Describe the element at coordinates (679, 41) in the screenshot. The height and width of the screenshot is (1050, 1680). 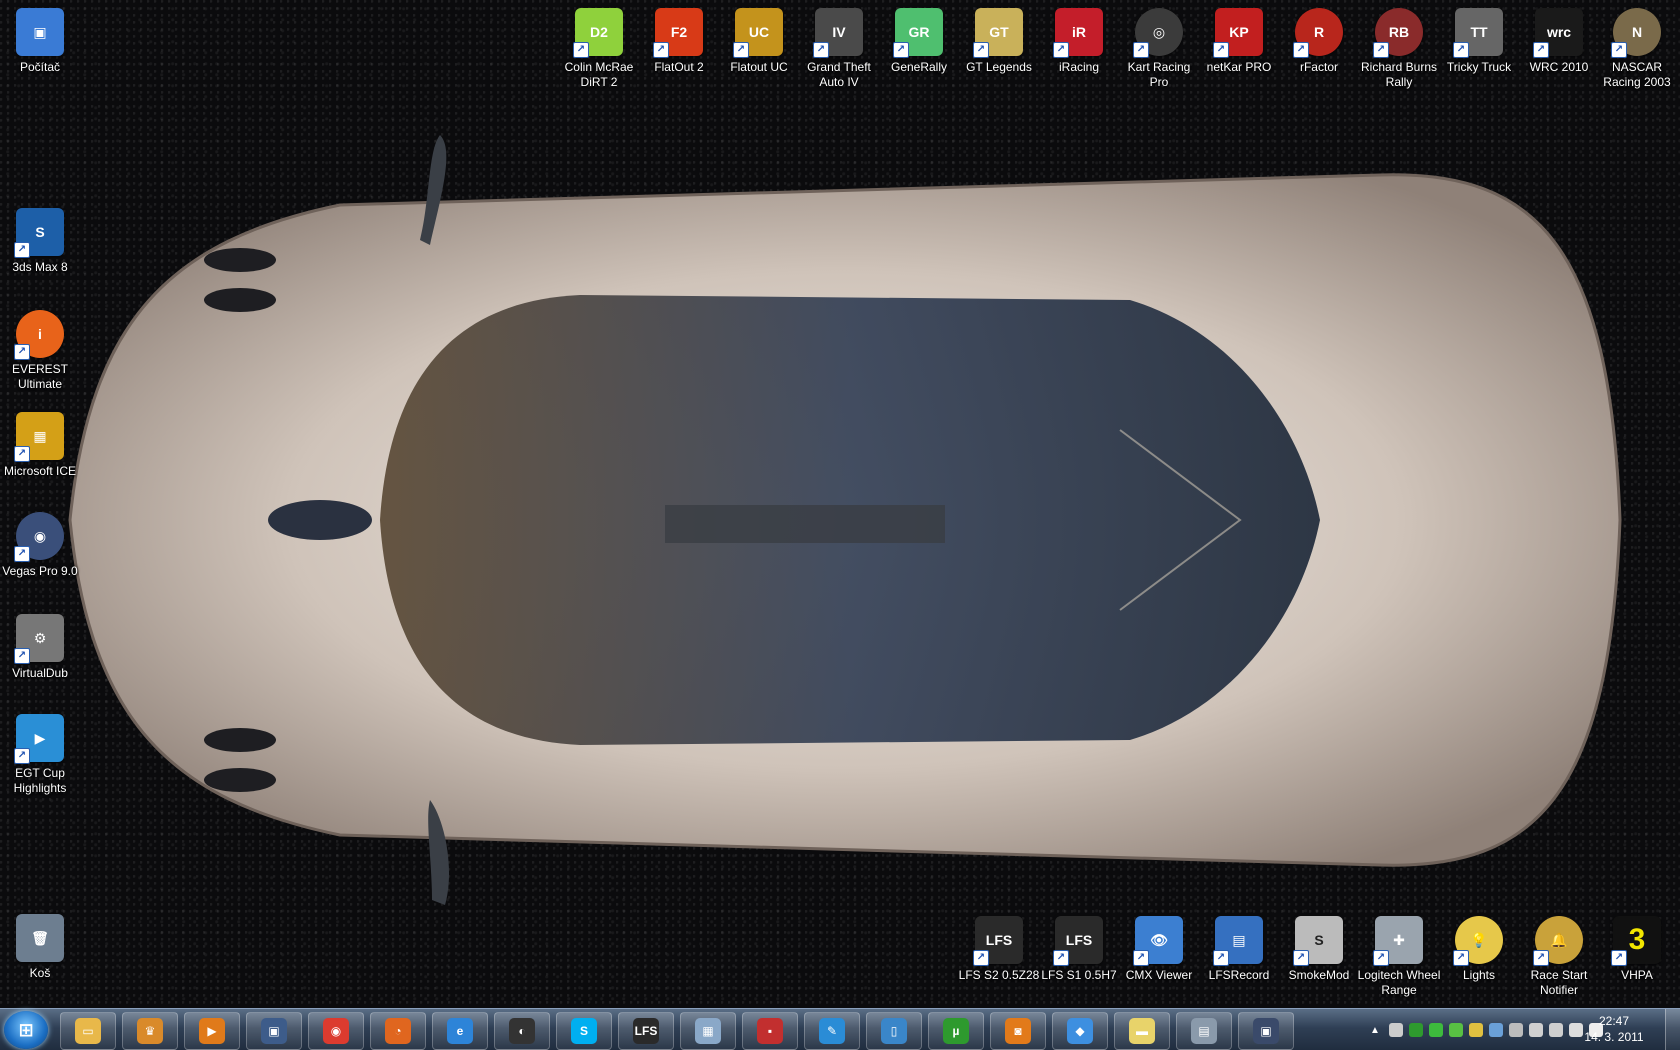
I see `desktop-icon-flatout2: F2 ↗ FlatOut 2` at that location.